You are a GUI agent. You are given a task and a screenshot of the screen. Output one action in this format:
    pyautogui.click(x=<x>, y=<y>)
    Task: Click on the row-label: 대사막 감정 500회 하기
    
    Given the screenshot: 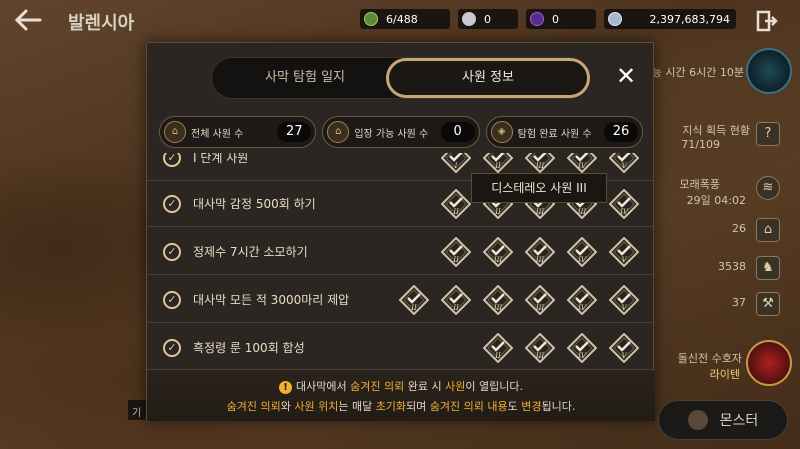 What is the action you would take?
    pyautogui.click(x=254, y=204)
    